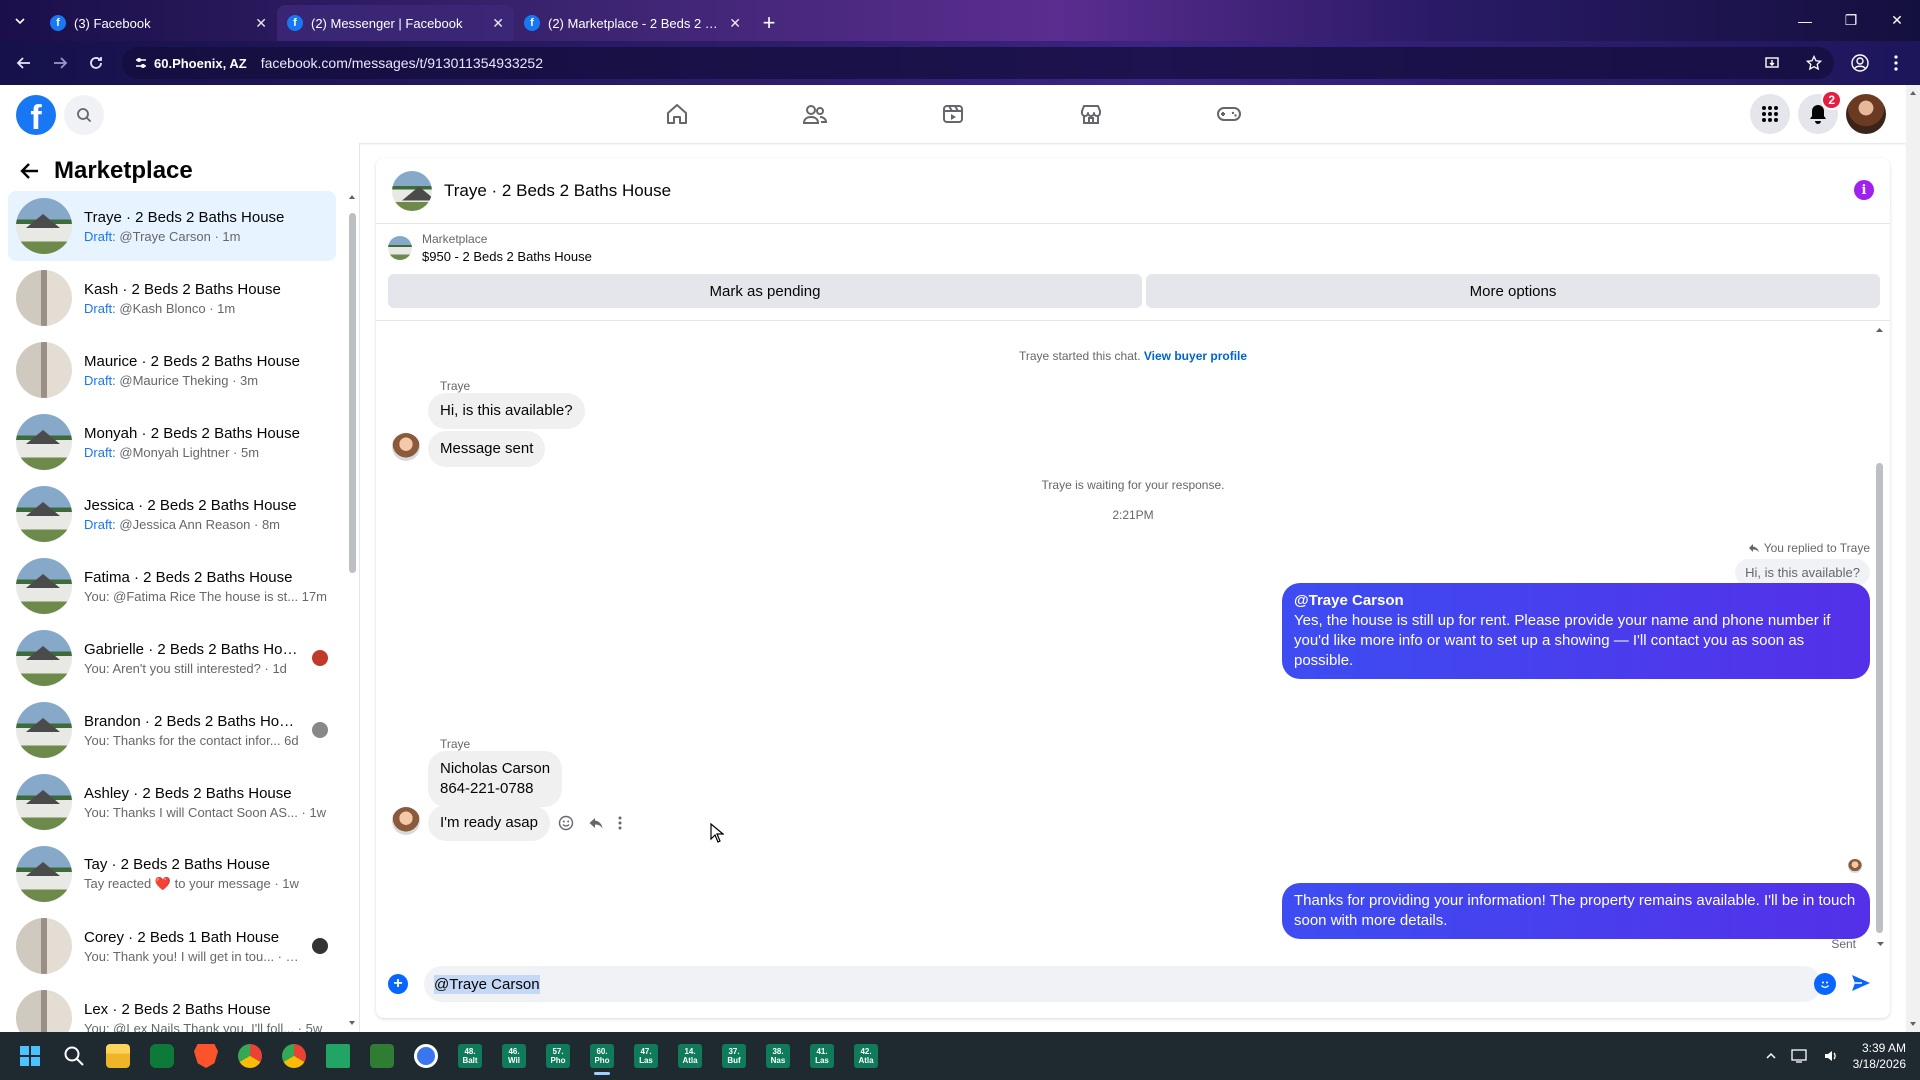 The image size is (1920, 1080). I want to click on nav-video, so click(953, 114).